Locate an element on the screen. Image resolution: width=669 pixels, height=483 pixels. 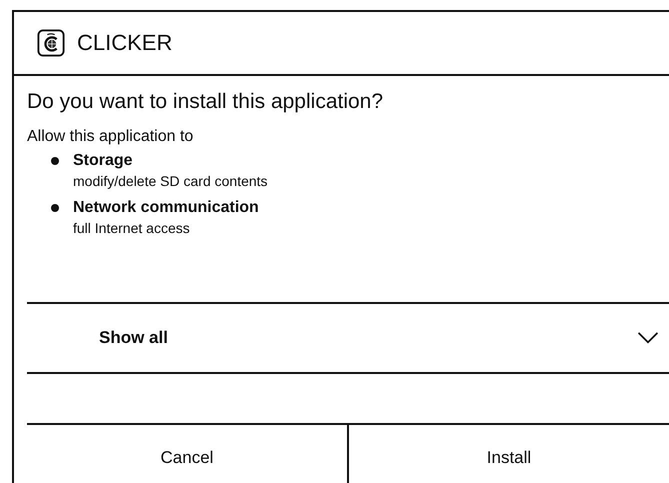
app-icon is located at coordinates (51, 43).